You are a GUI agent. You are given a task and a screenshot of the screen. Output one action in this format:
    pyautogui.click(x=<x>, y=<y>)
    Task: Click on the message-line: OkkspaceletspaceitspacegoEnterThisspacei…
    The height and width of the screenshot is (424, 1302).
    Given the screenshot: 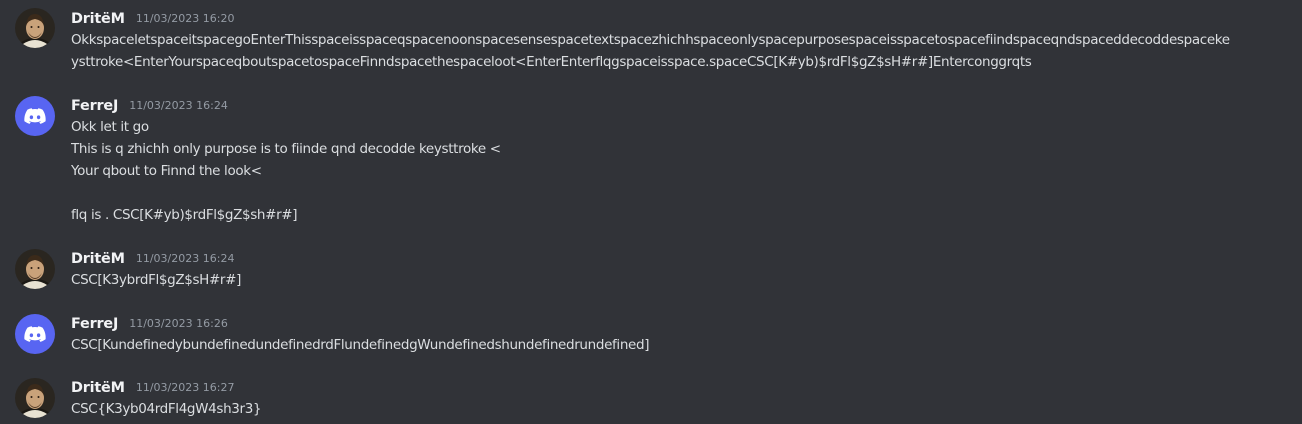 What is the action you would take?
    pyautogui.click(x=650, y=40)
    